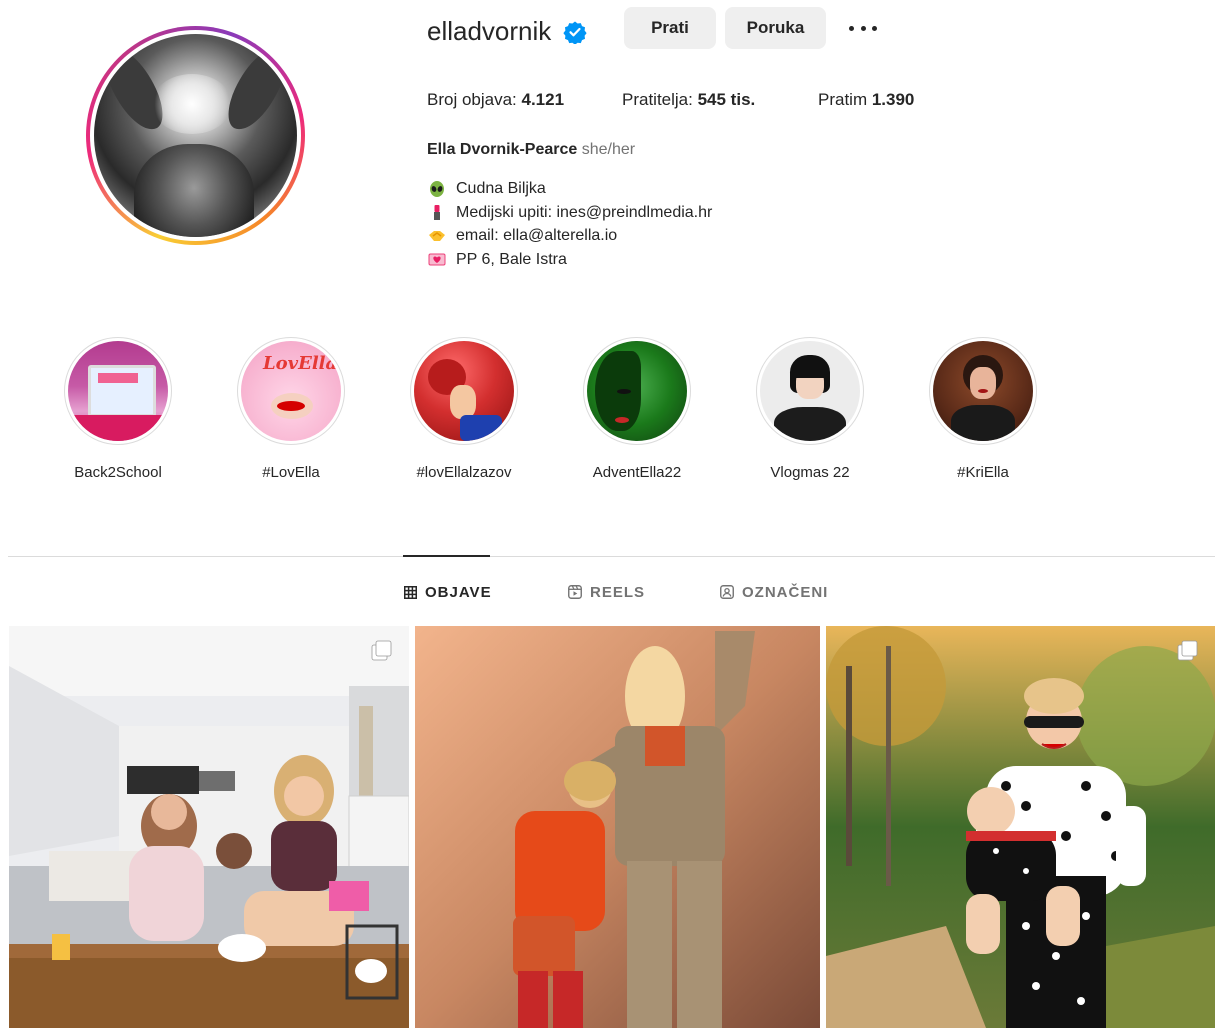  Describe the element at coordinates (570, 236) in the screenshot. I see `bio-line: email: ella@alterella.io` at that location.